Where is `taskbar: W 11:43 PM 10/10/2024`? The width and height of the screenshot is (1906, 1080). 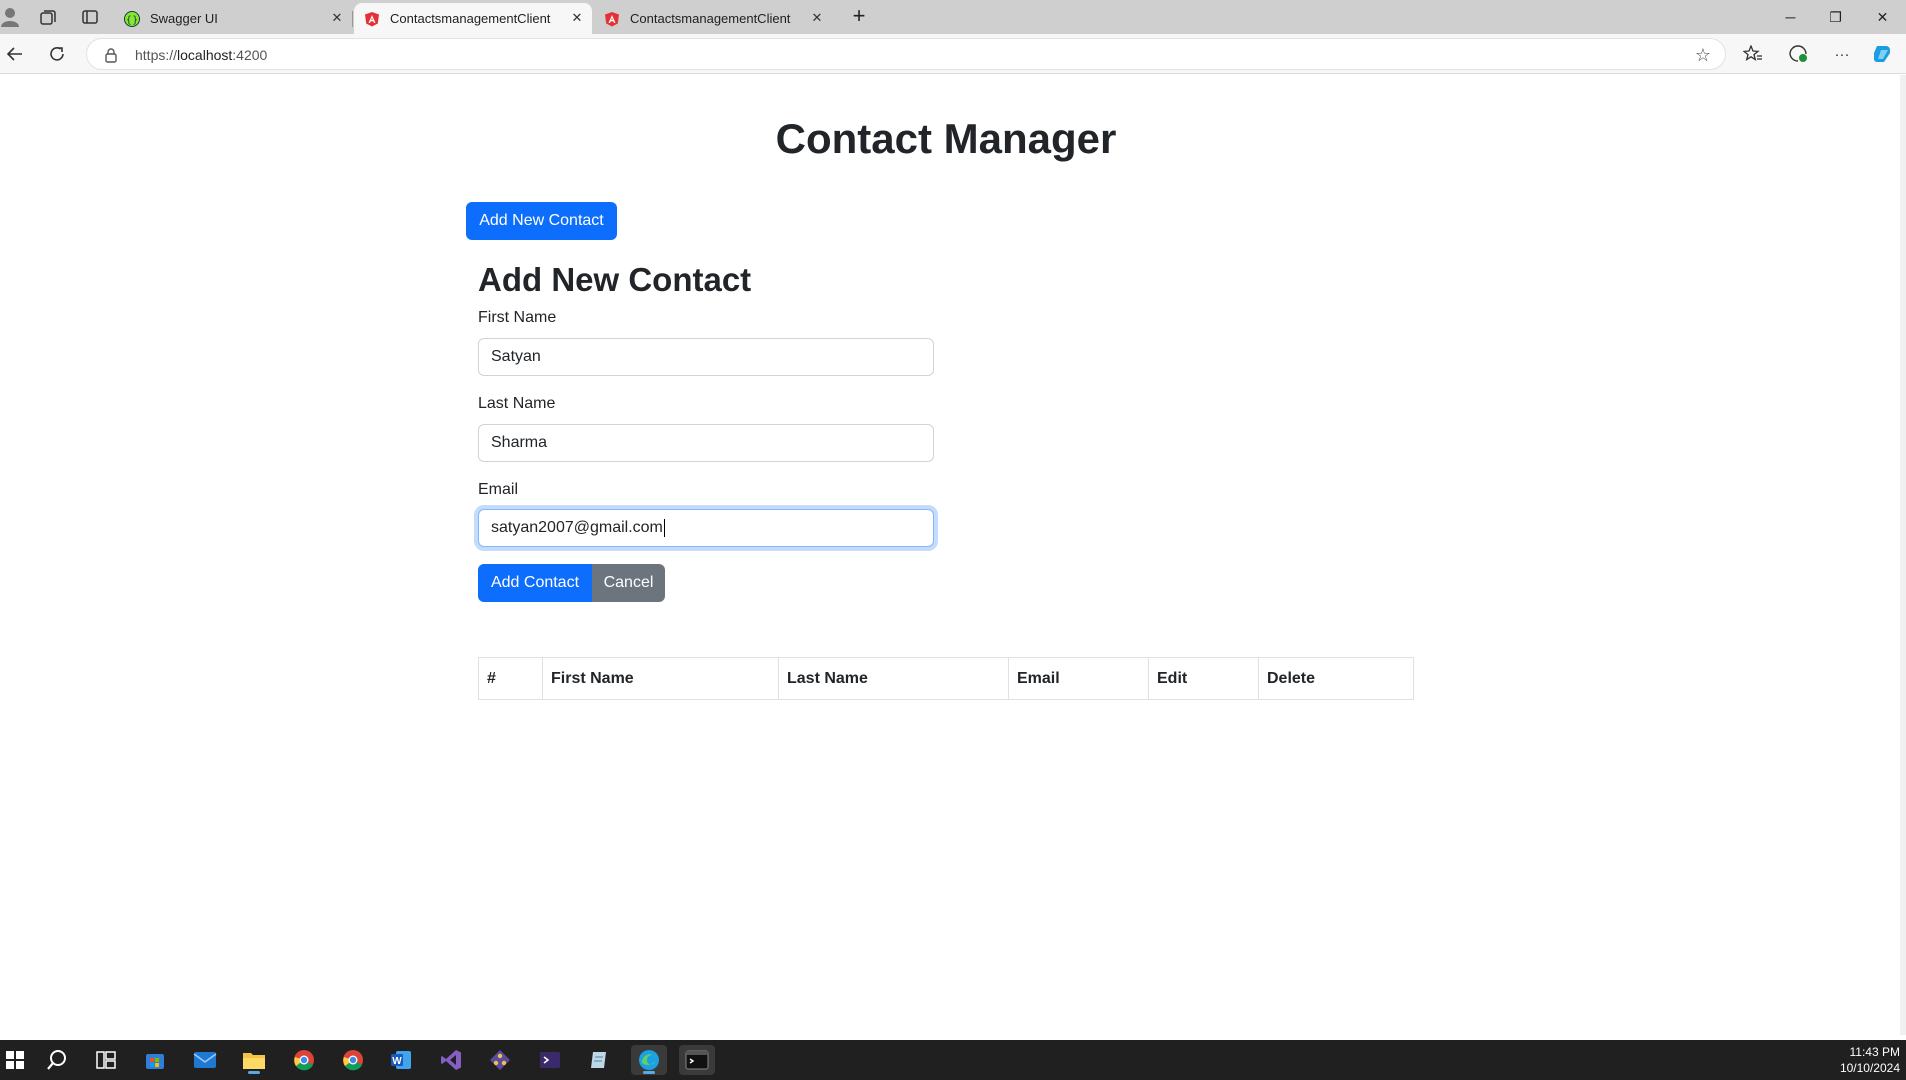
taskbar: W 11:43 PM 10/10/2024 is located at coordinates (953, 1060).